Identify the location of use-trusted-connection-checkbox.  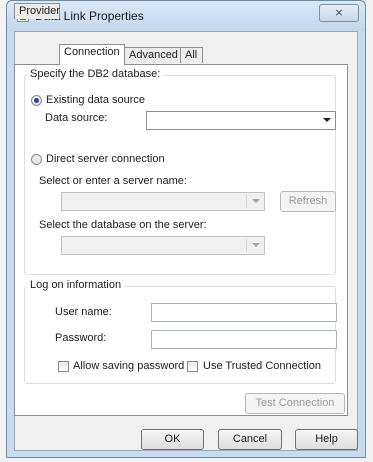
(192, 366).